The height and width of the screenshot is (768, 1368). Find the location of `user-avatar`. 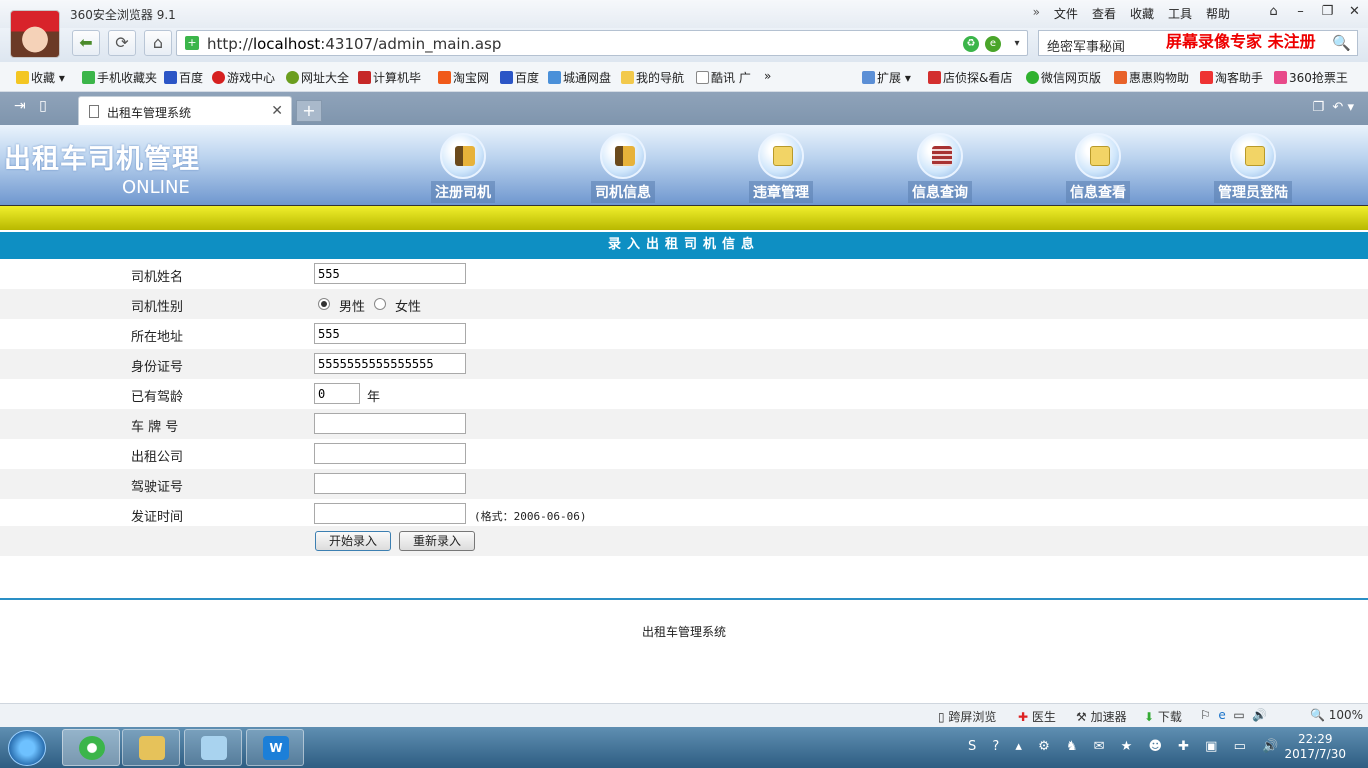

user-avatar is located at coordinates (35, 34).